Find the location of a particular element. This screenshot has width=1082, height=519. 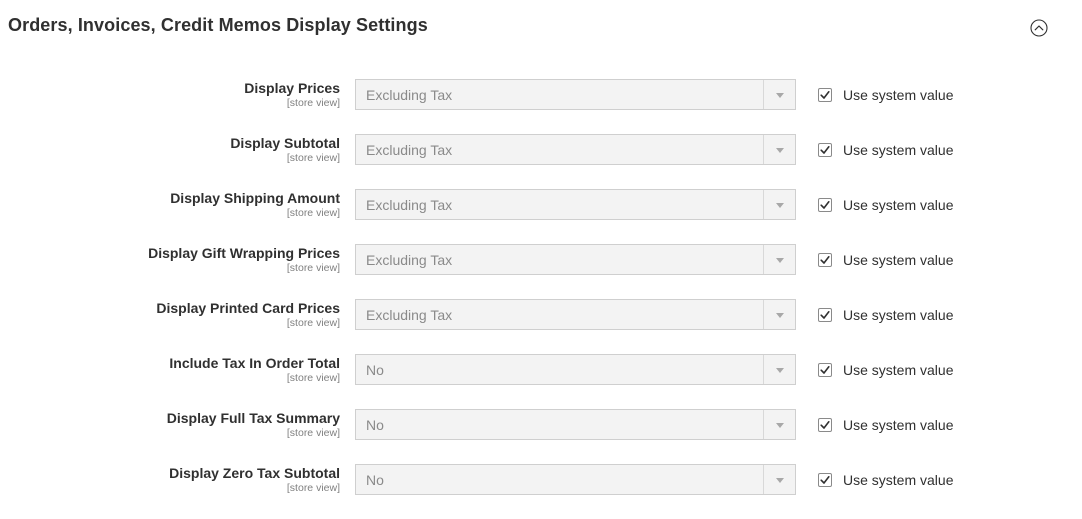

field-label: Display Prices [store view] is located at coordinates (292, 95).